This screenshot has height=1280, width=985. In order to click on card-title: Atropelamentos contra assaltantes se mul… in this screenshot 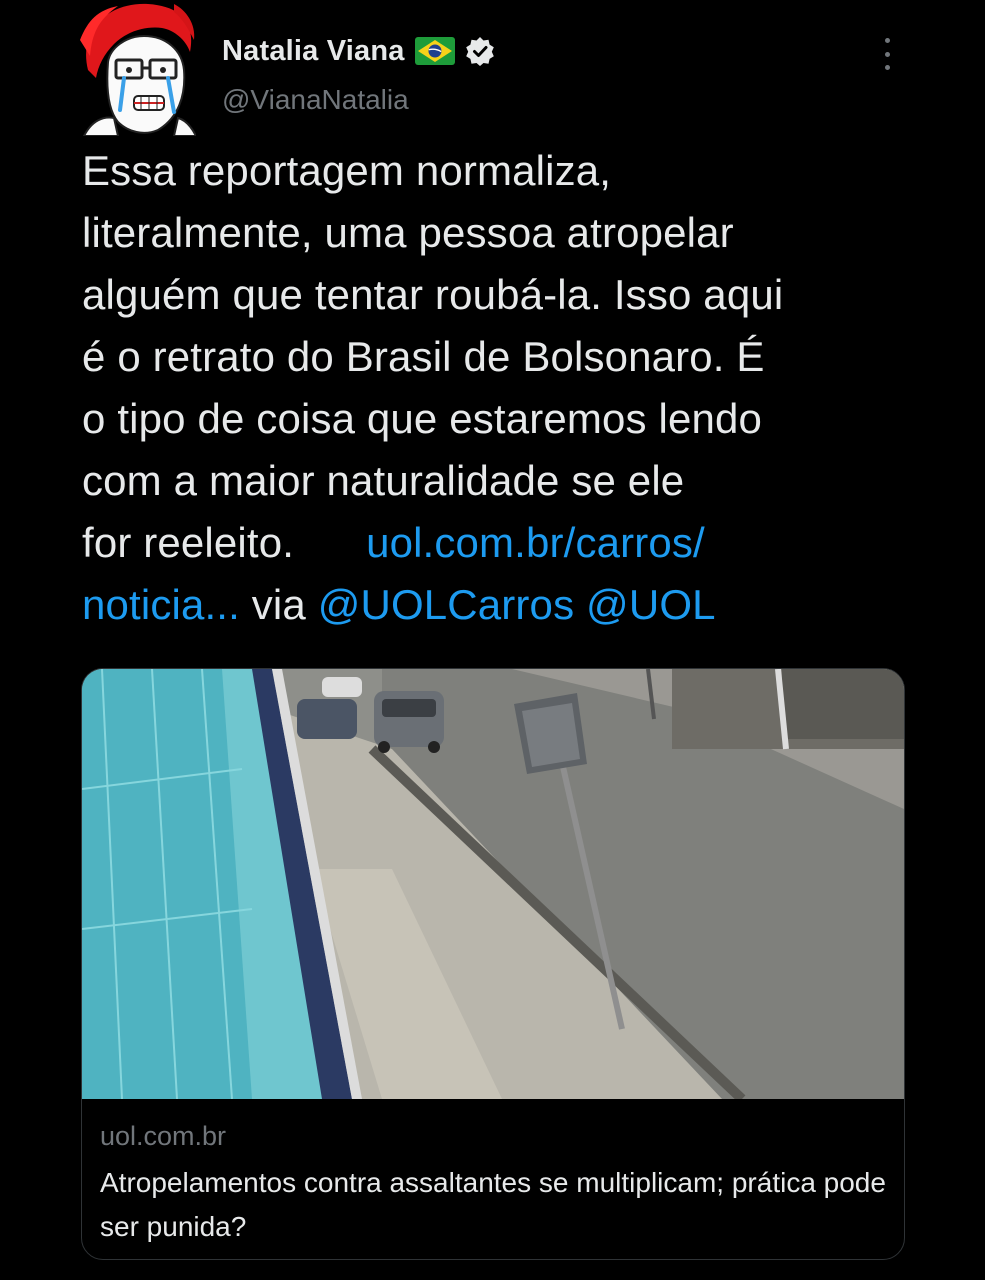, I will do `click(493, 1204)`.